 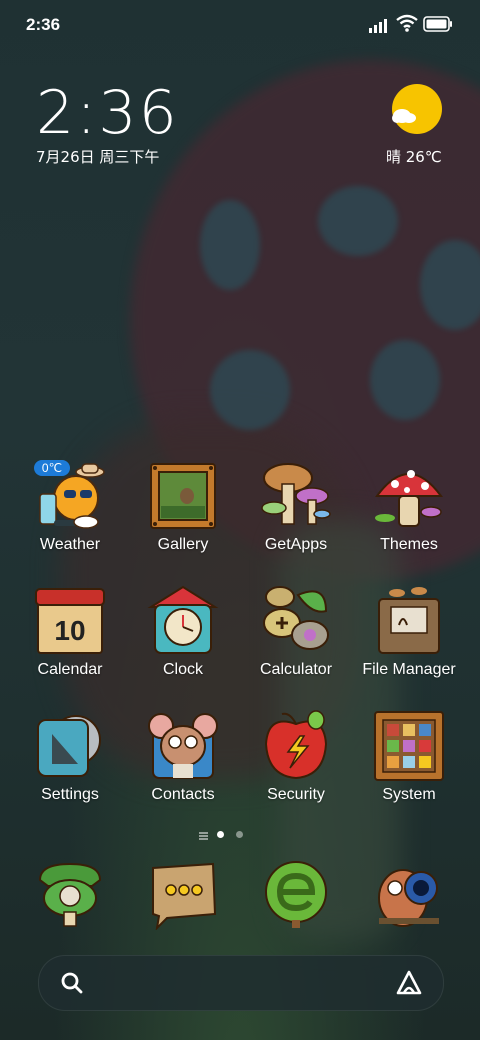 I want to click on app-gallery: Gallery, so click(x=183, y=515).